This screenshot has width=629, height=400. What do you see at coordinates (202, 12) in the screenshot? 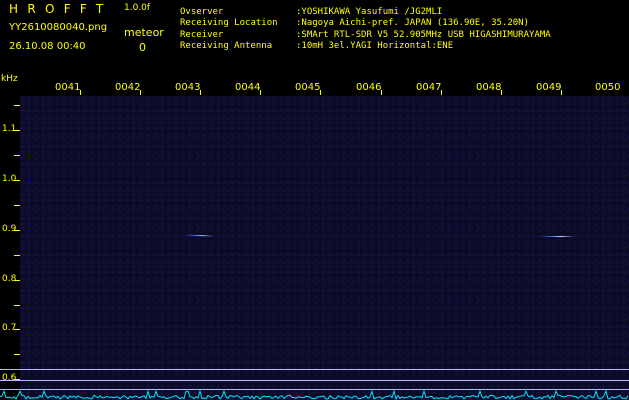
I see `observer-key: Ovserver` at bounding box center [202, 12].